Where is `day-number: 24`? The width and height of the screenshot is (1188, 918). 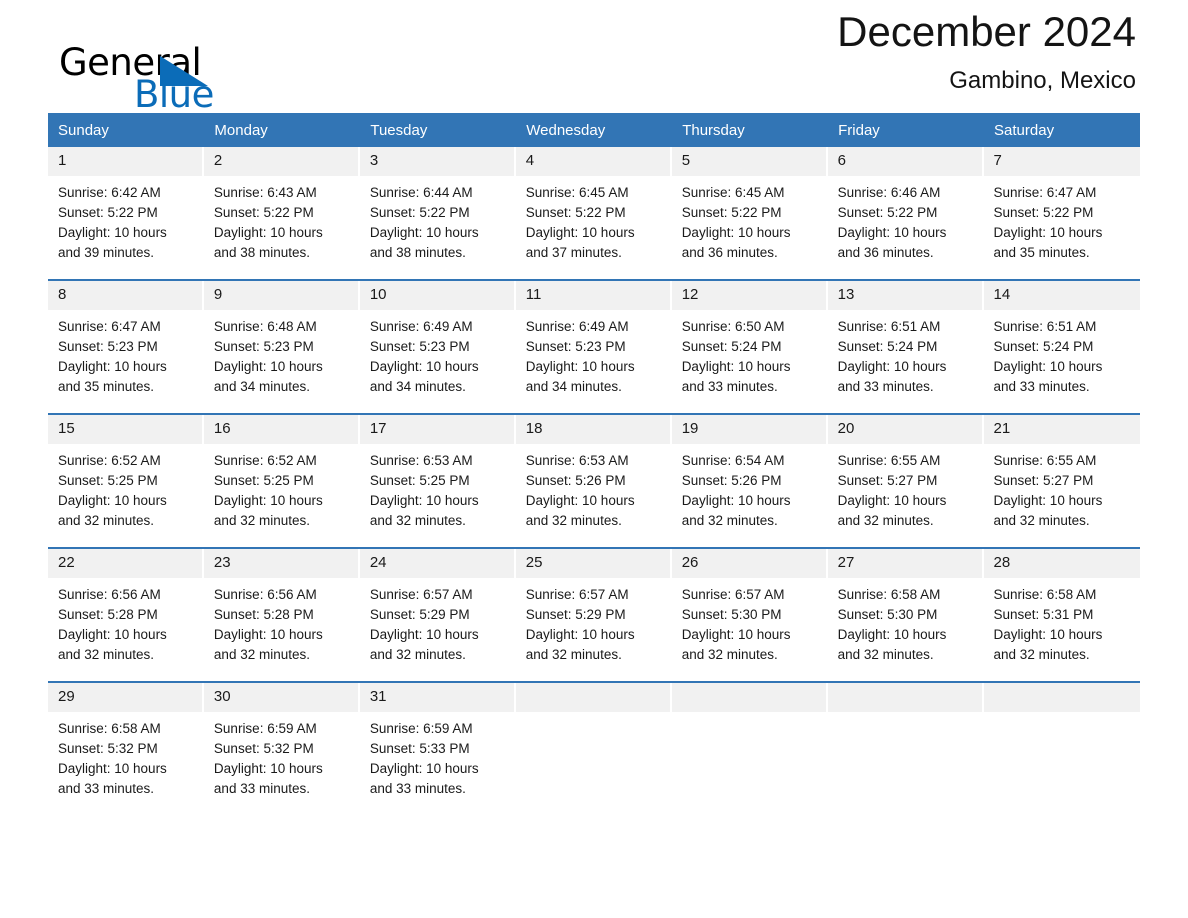 day-number: 24 is located at coordinates (436, 563).